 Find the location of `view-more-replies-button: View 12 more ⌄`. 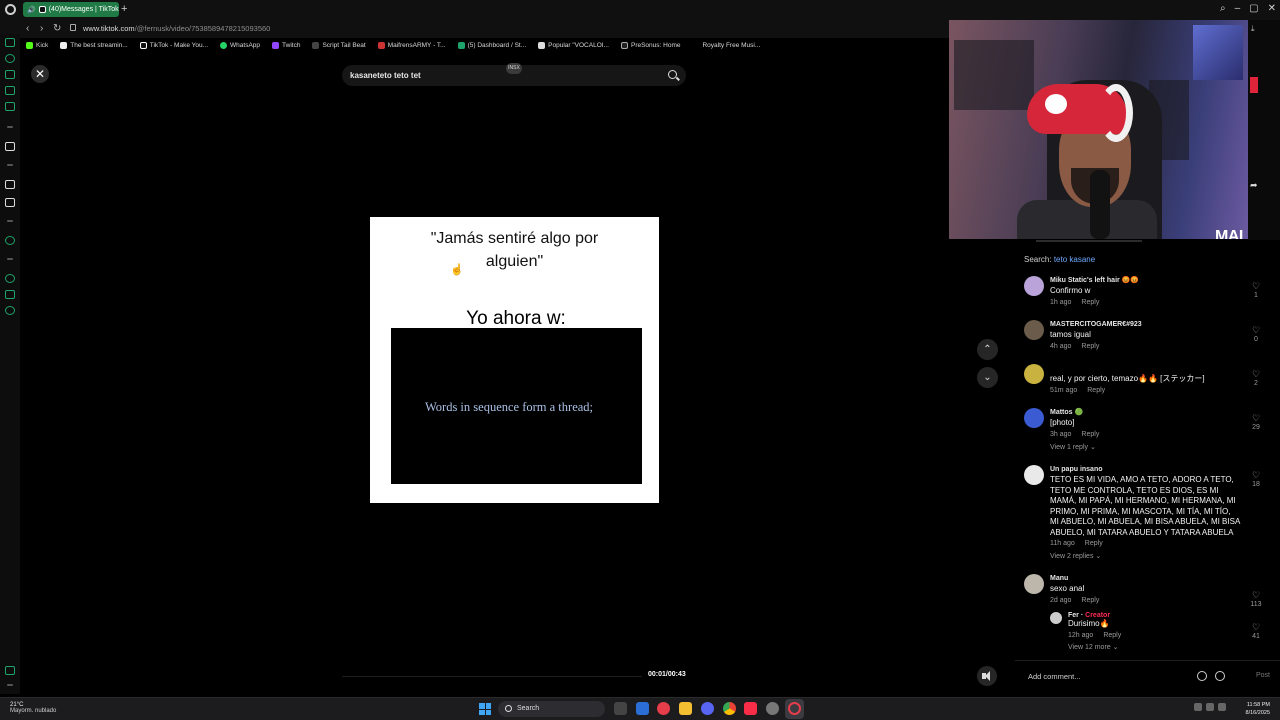

view-more-replies-button: View 12 more ⌄ is located at coordinates (1153, 647).